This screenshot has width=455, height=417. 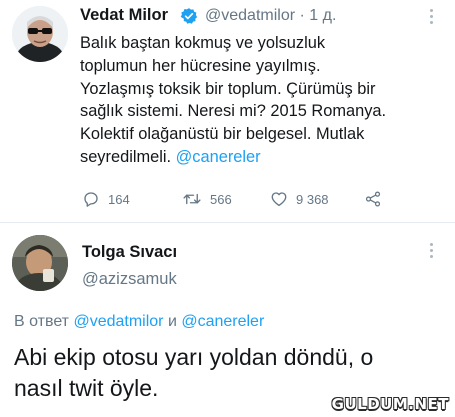 I want to click on display-name: Tolga Sıvacı, so click(x=129, y=252).